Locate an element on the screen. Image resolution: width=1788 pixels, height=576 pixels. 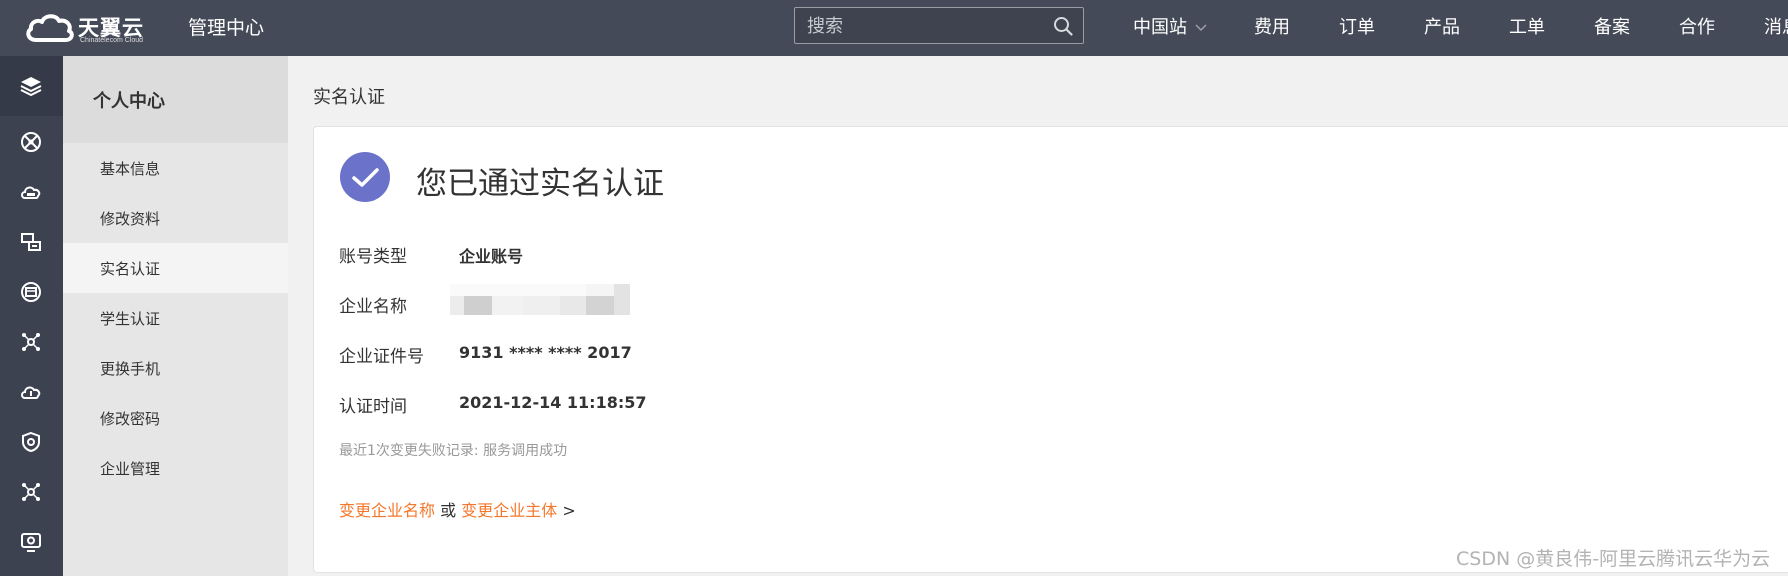
subnav-header: 个人中心 is located at coordinates (175, 99).